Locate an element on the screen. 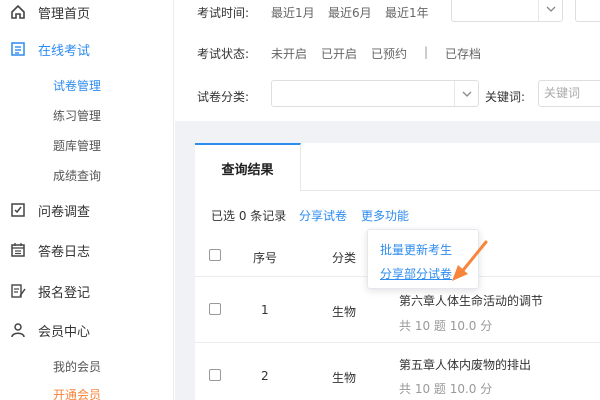 The height and width of the screenshot is (400, 600). sidebar-item-registration: 报名登记 is located at coordinates (87, 291).